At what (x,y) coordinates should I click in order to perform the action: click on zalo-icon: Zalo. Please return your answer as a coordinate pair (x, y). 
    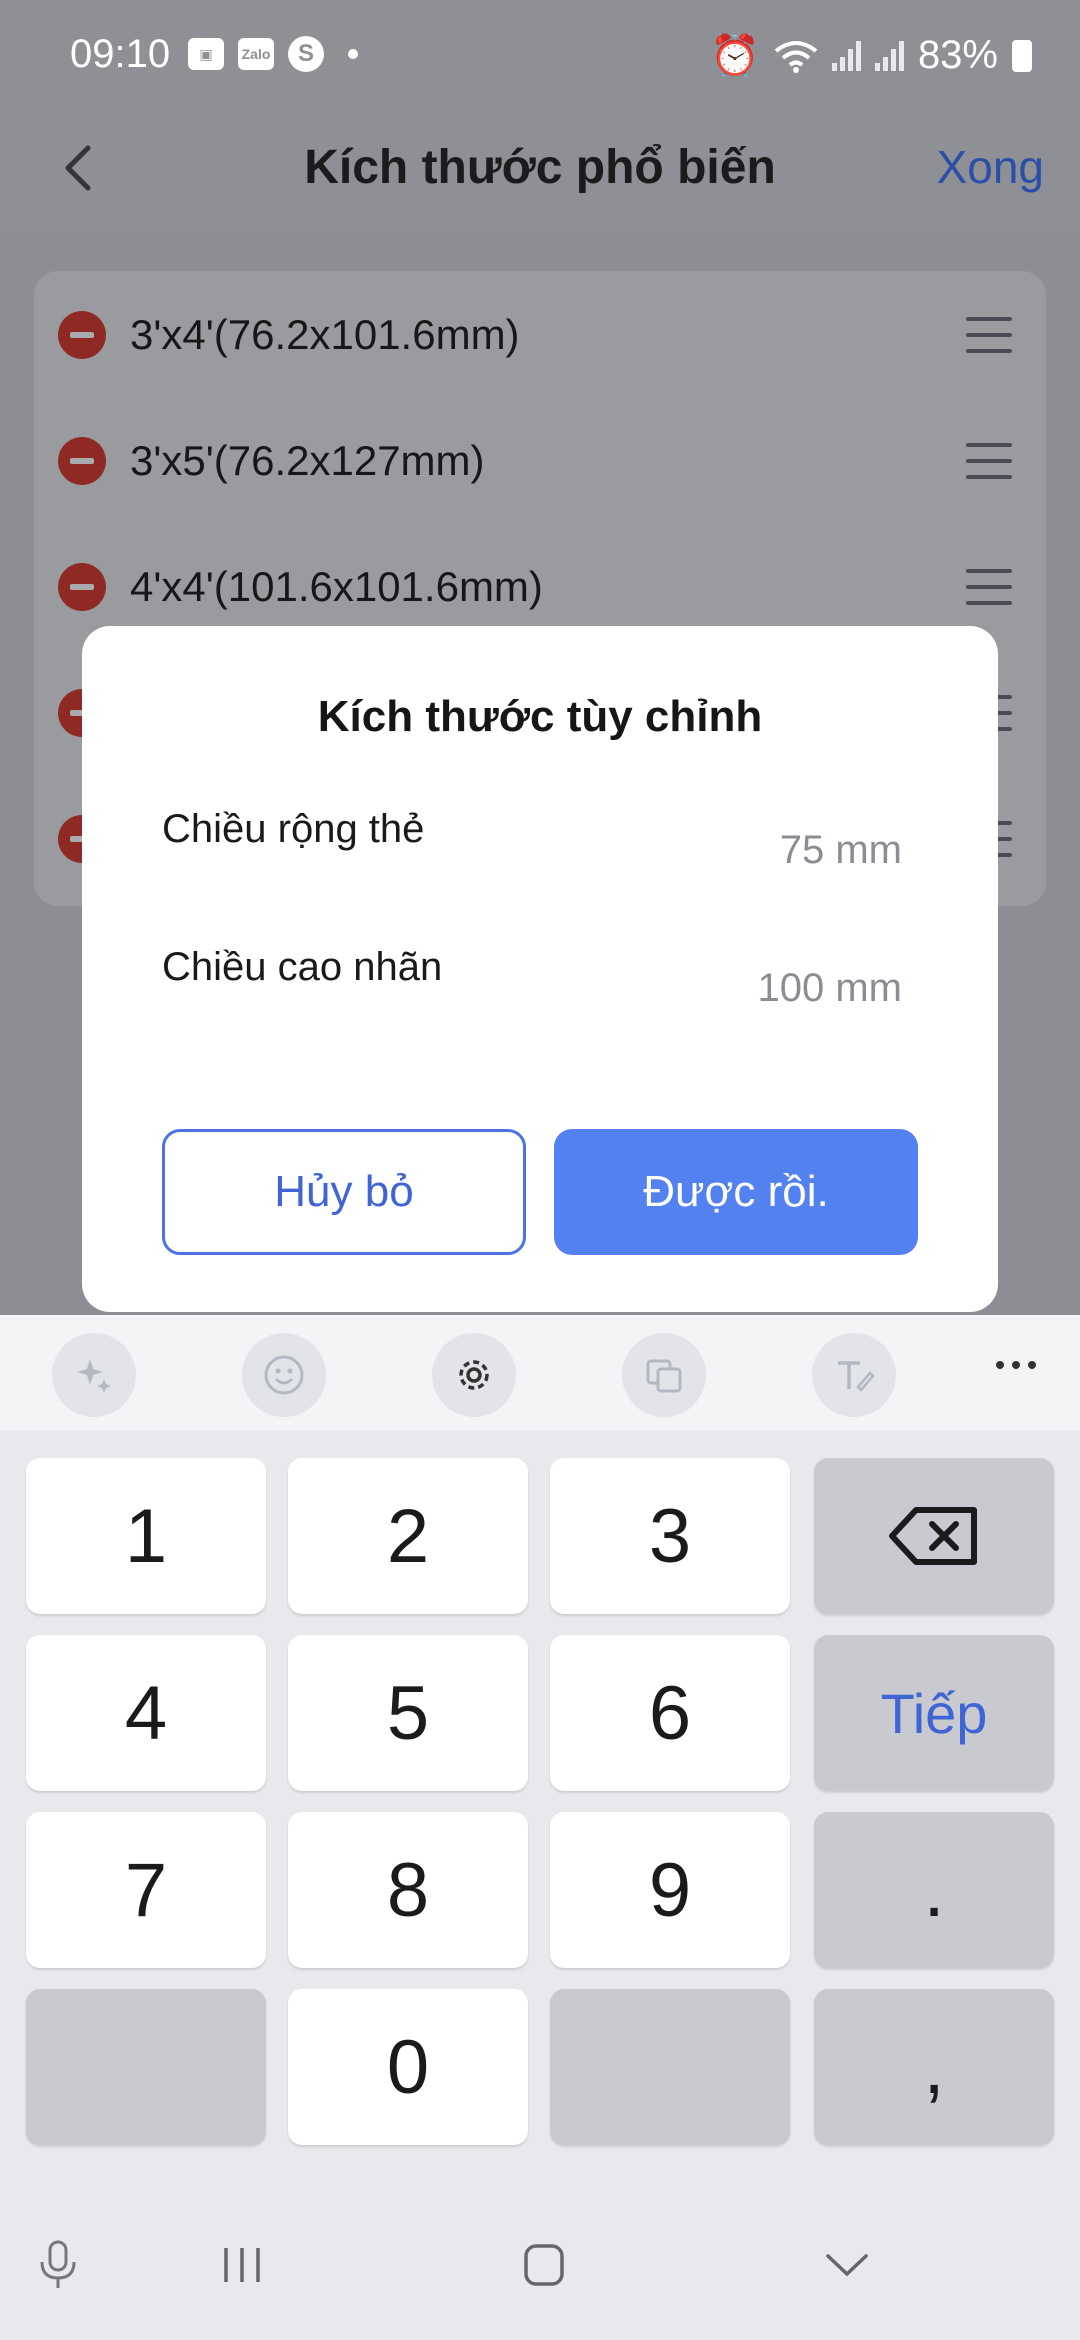
    Looking at the image, I should click on (256, 54).